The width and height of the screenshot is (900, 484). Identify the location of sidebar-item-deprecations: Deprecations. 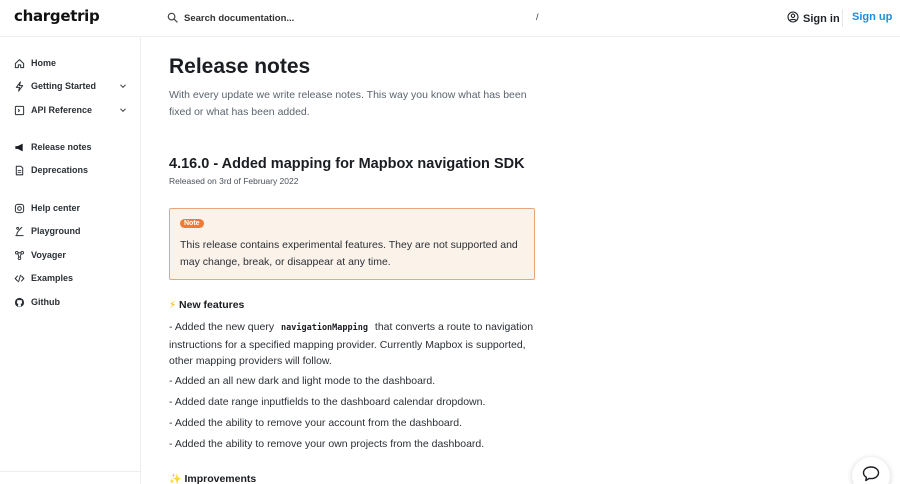
(71, 170).